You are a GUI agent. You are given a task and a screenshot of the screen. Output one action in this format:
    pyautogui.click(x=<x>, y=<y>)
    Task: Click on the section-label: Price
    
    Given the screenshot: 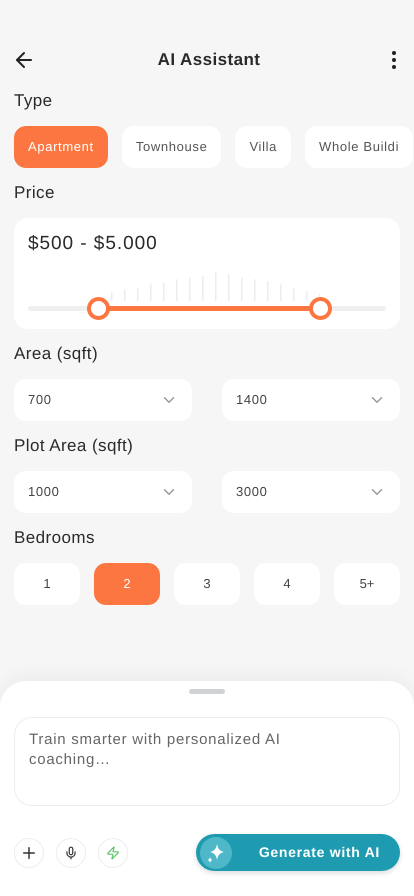 What is the action you would take?
    pyautogui.click(x=35, y=193)
    